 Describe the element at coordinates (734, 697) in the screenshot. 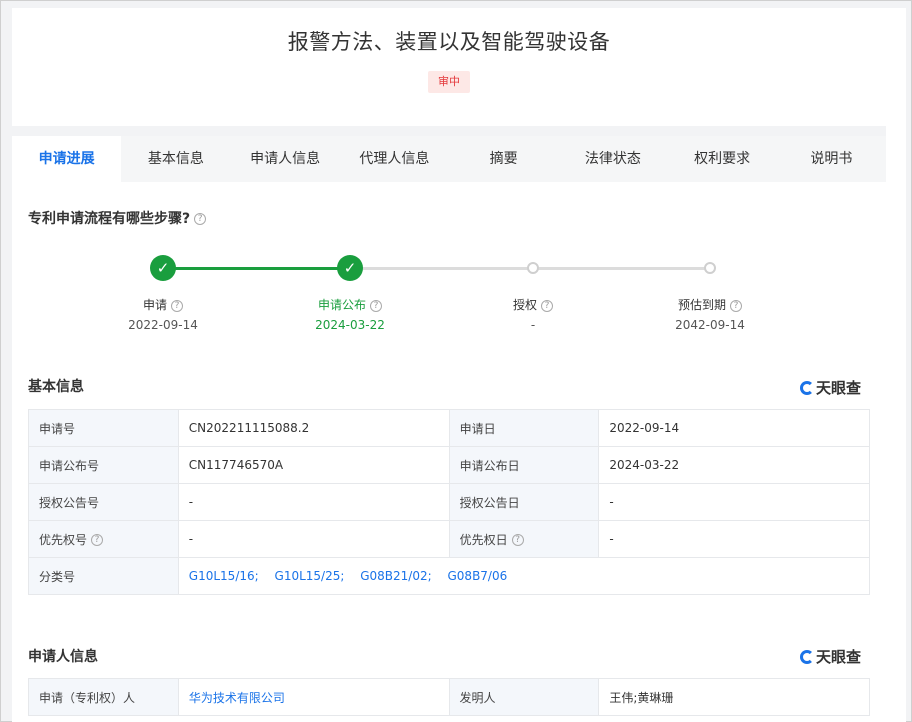

I see `field-value: 王伟;黄琳珊` at that location.